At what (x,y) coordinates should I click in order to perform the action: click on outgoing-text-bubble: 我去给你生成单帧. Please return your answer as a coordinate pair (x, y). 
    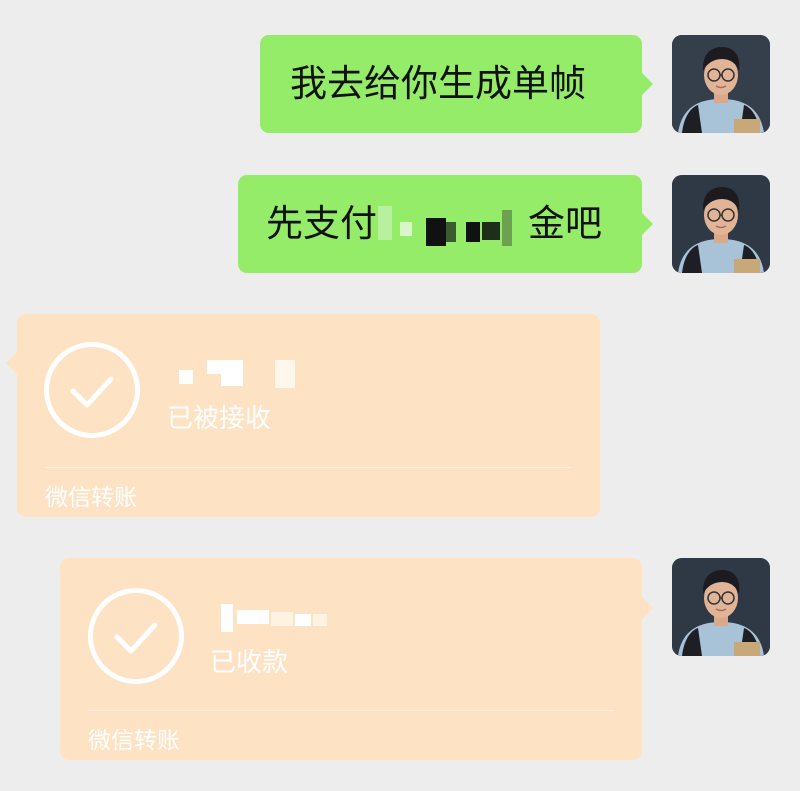
    Looking at the image, I should click on (451, 84).